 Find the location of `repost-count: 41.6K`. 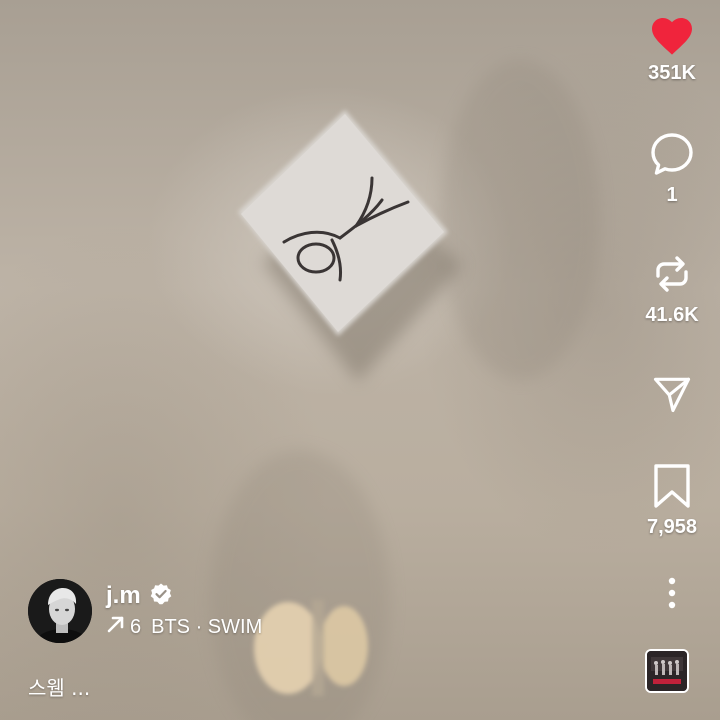

repost-count: 41.6K is located at coordinates (672, 315).